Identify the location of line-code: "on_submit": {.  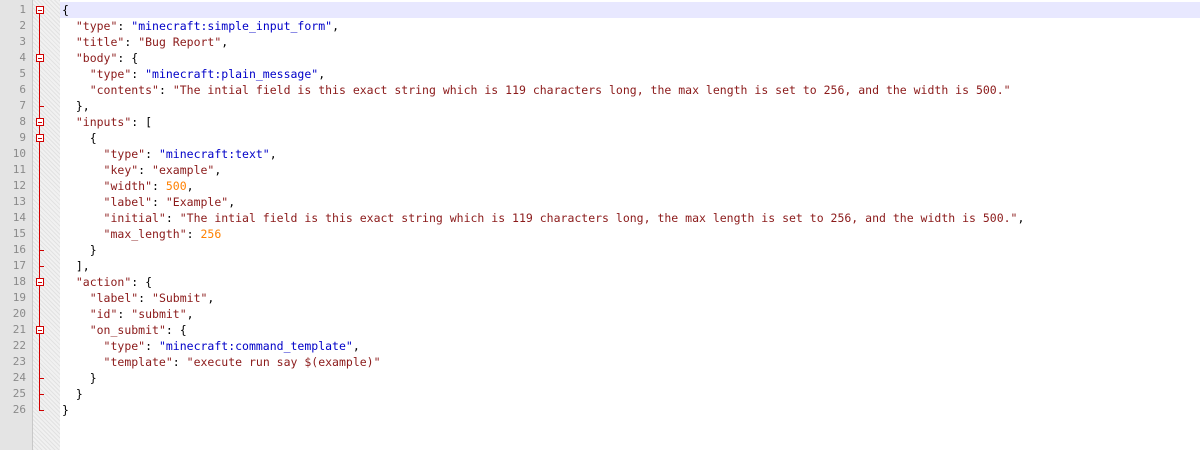
(124, 330).